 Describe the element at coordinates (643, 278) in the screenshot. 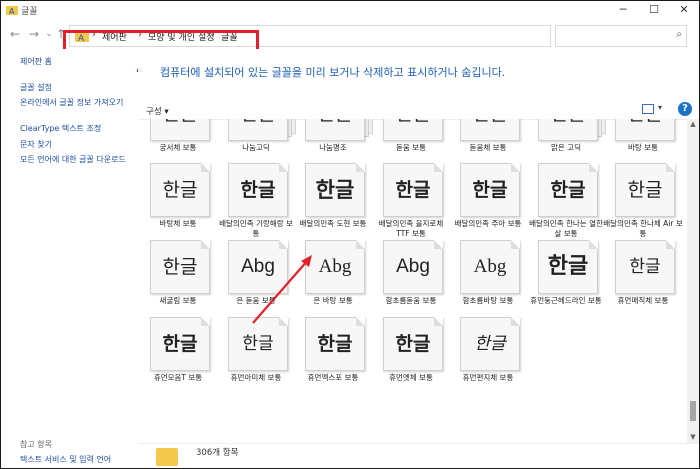

I see `font-tile: 한글 휴먼매직체 보통` at that location.